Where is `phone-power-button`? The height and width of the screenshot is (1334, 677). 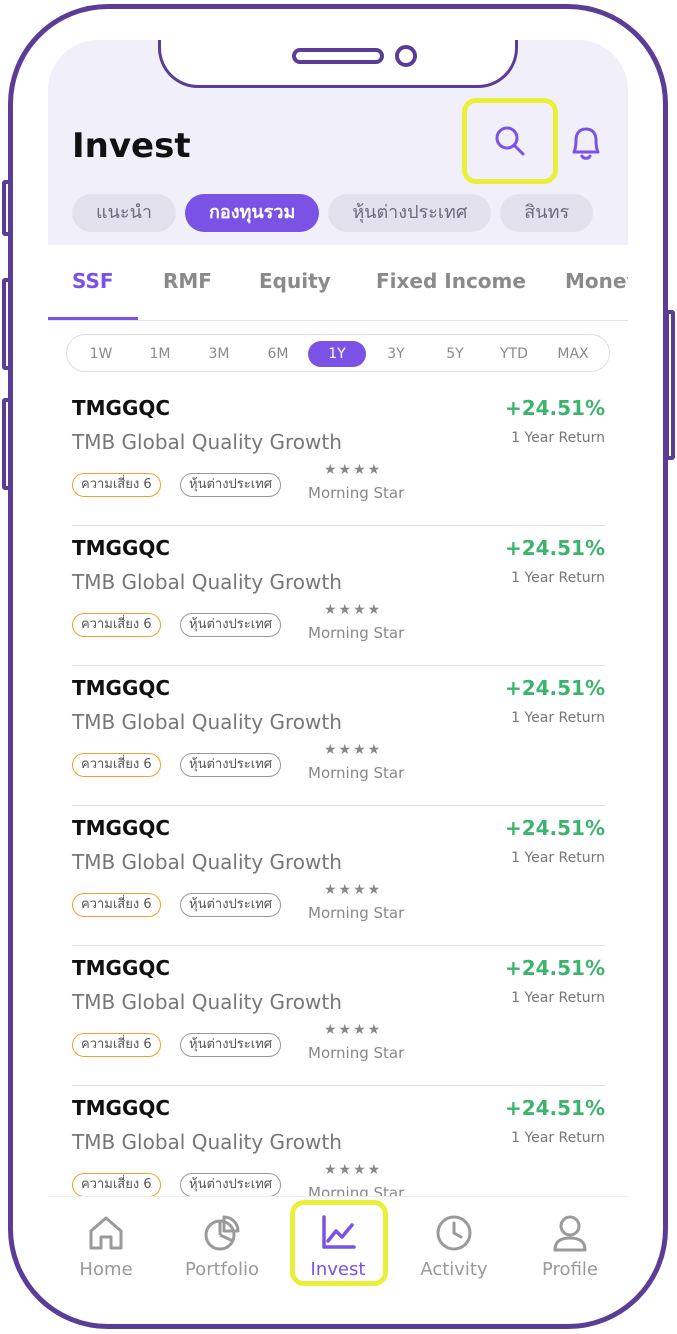 phone-power-button is located at coordinates (670, 385).